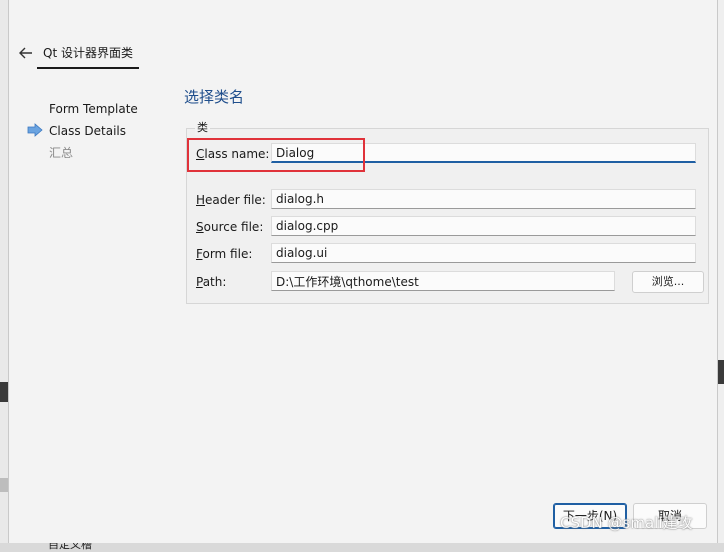 This screenshot has width=724, height=552. I want to click on page-title: 选择类名, so click(214, 97).